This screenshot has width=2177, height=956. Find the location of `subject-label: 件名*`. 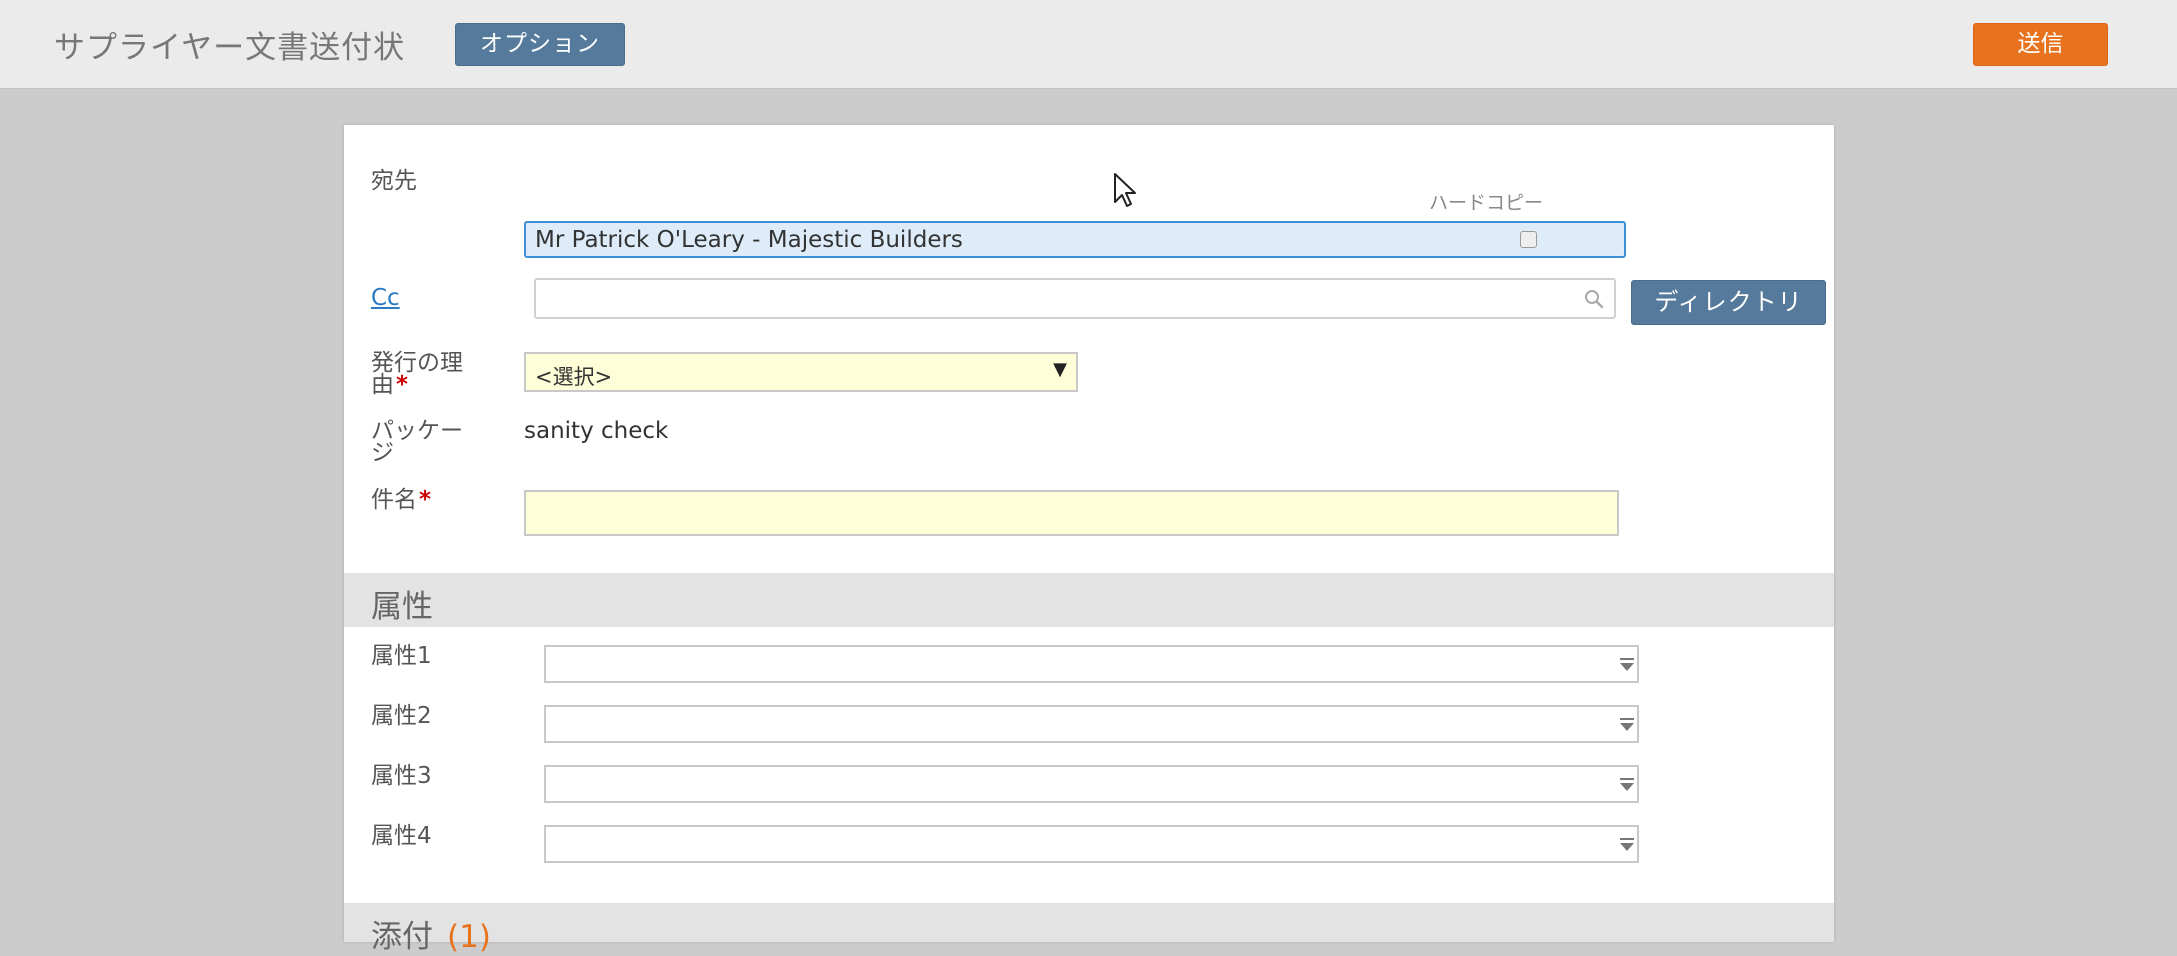

subject-label: 件名* is located at coordinates (401, 500).